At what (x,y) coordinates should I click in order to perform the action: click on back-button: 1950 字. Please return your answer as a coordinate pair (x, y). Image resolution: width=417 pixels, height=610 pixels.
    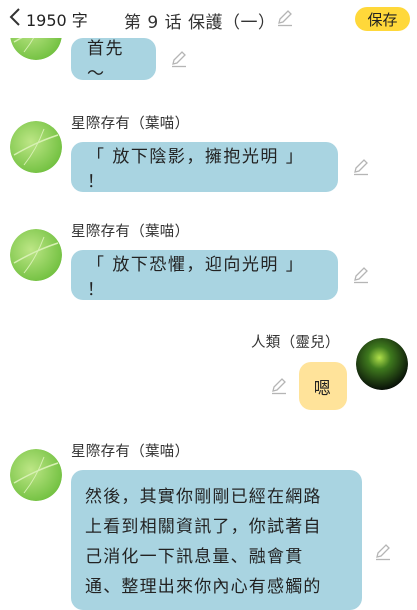
    Looking at the image, I should click on (48, 19).